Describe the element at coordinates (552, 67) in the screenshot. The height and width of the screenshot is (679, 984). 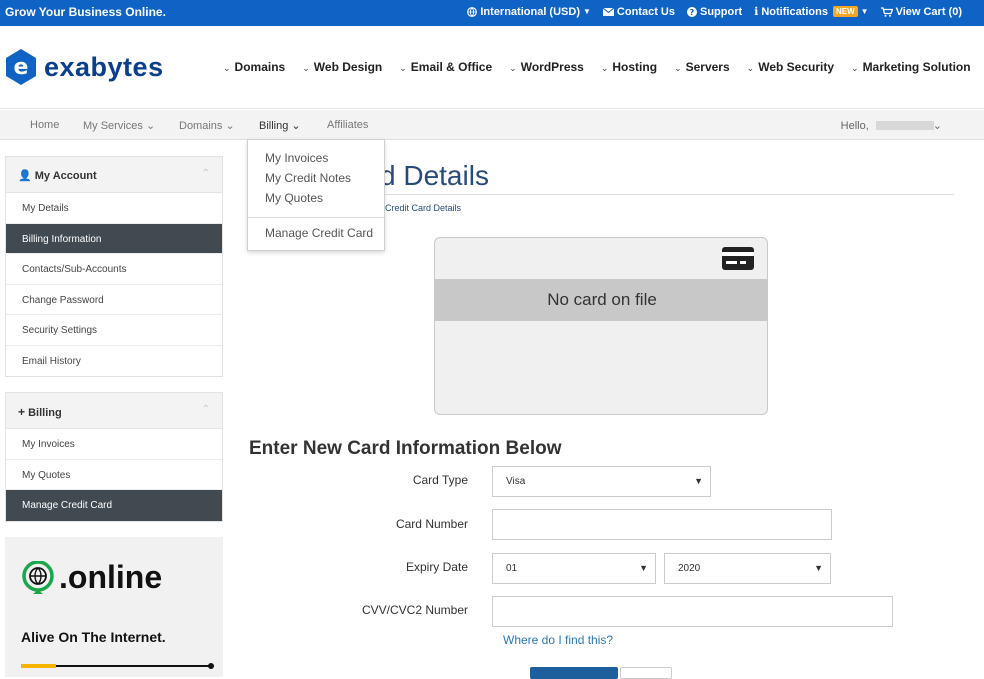
I see `nav-label: WordPress` at that location.